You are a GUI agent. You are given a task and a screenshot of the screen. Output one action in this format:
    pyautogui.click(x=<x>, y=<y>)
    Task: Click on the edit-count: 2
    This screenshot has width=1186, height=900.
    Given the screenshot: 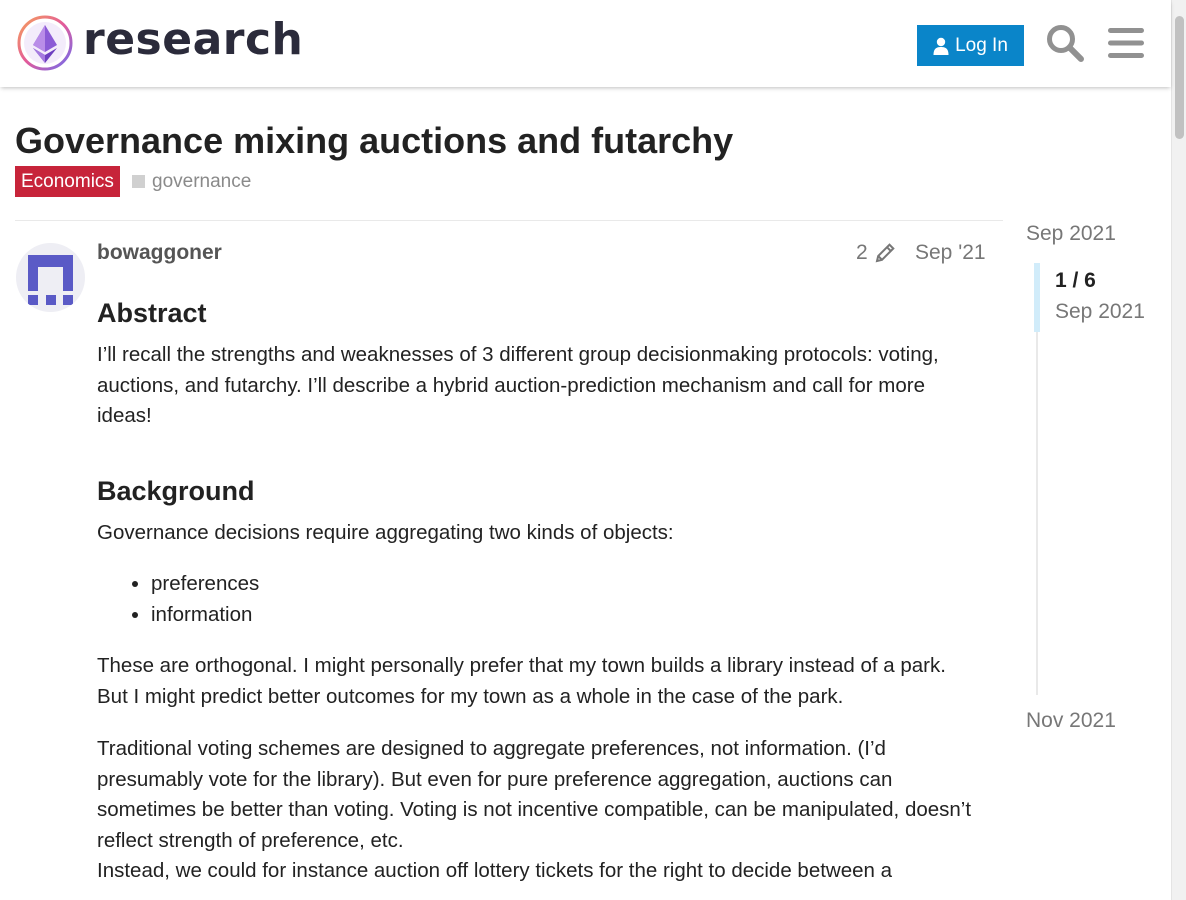 What is the action you would take?
    pyautogui.click(x=862, y=252)
    